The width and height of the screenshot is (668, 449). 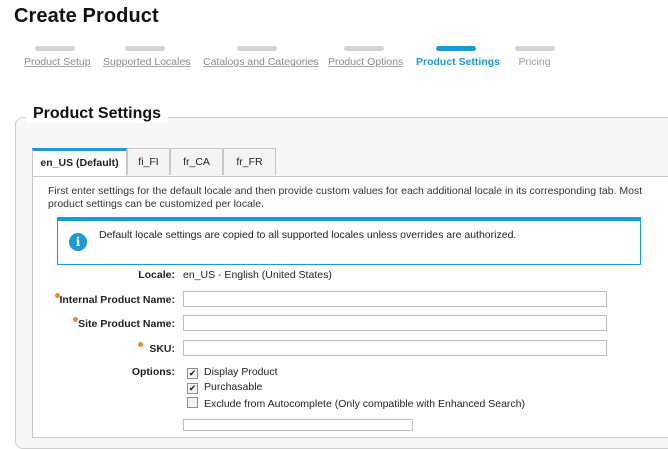 What do you see at coordinates (395, 323) in the screenshot?
I see `site-name-input` at bounding box center [395, 323].